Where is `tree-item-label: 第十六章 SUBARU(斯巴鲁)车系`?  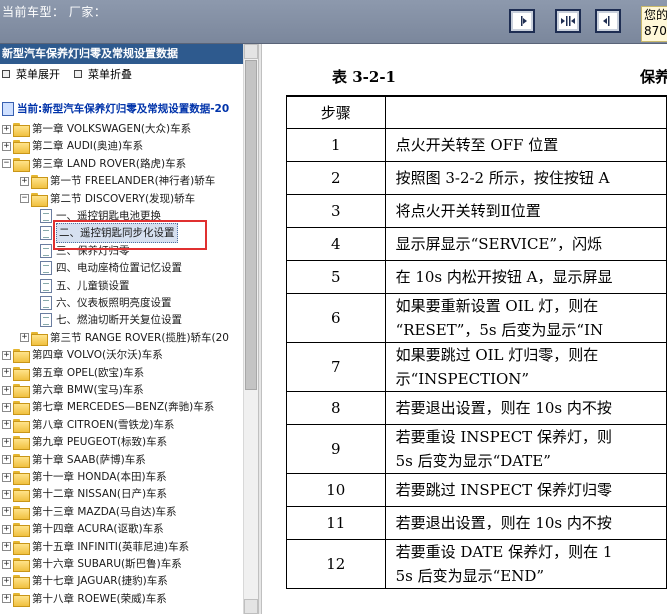 tree-item-label: 第十六章 SUBARU(斯巴鲁)车系 is located at coordinates (107, 564).